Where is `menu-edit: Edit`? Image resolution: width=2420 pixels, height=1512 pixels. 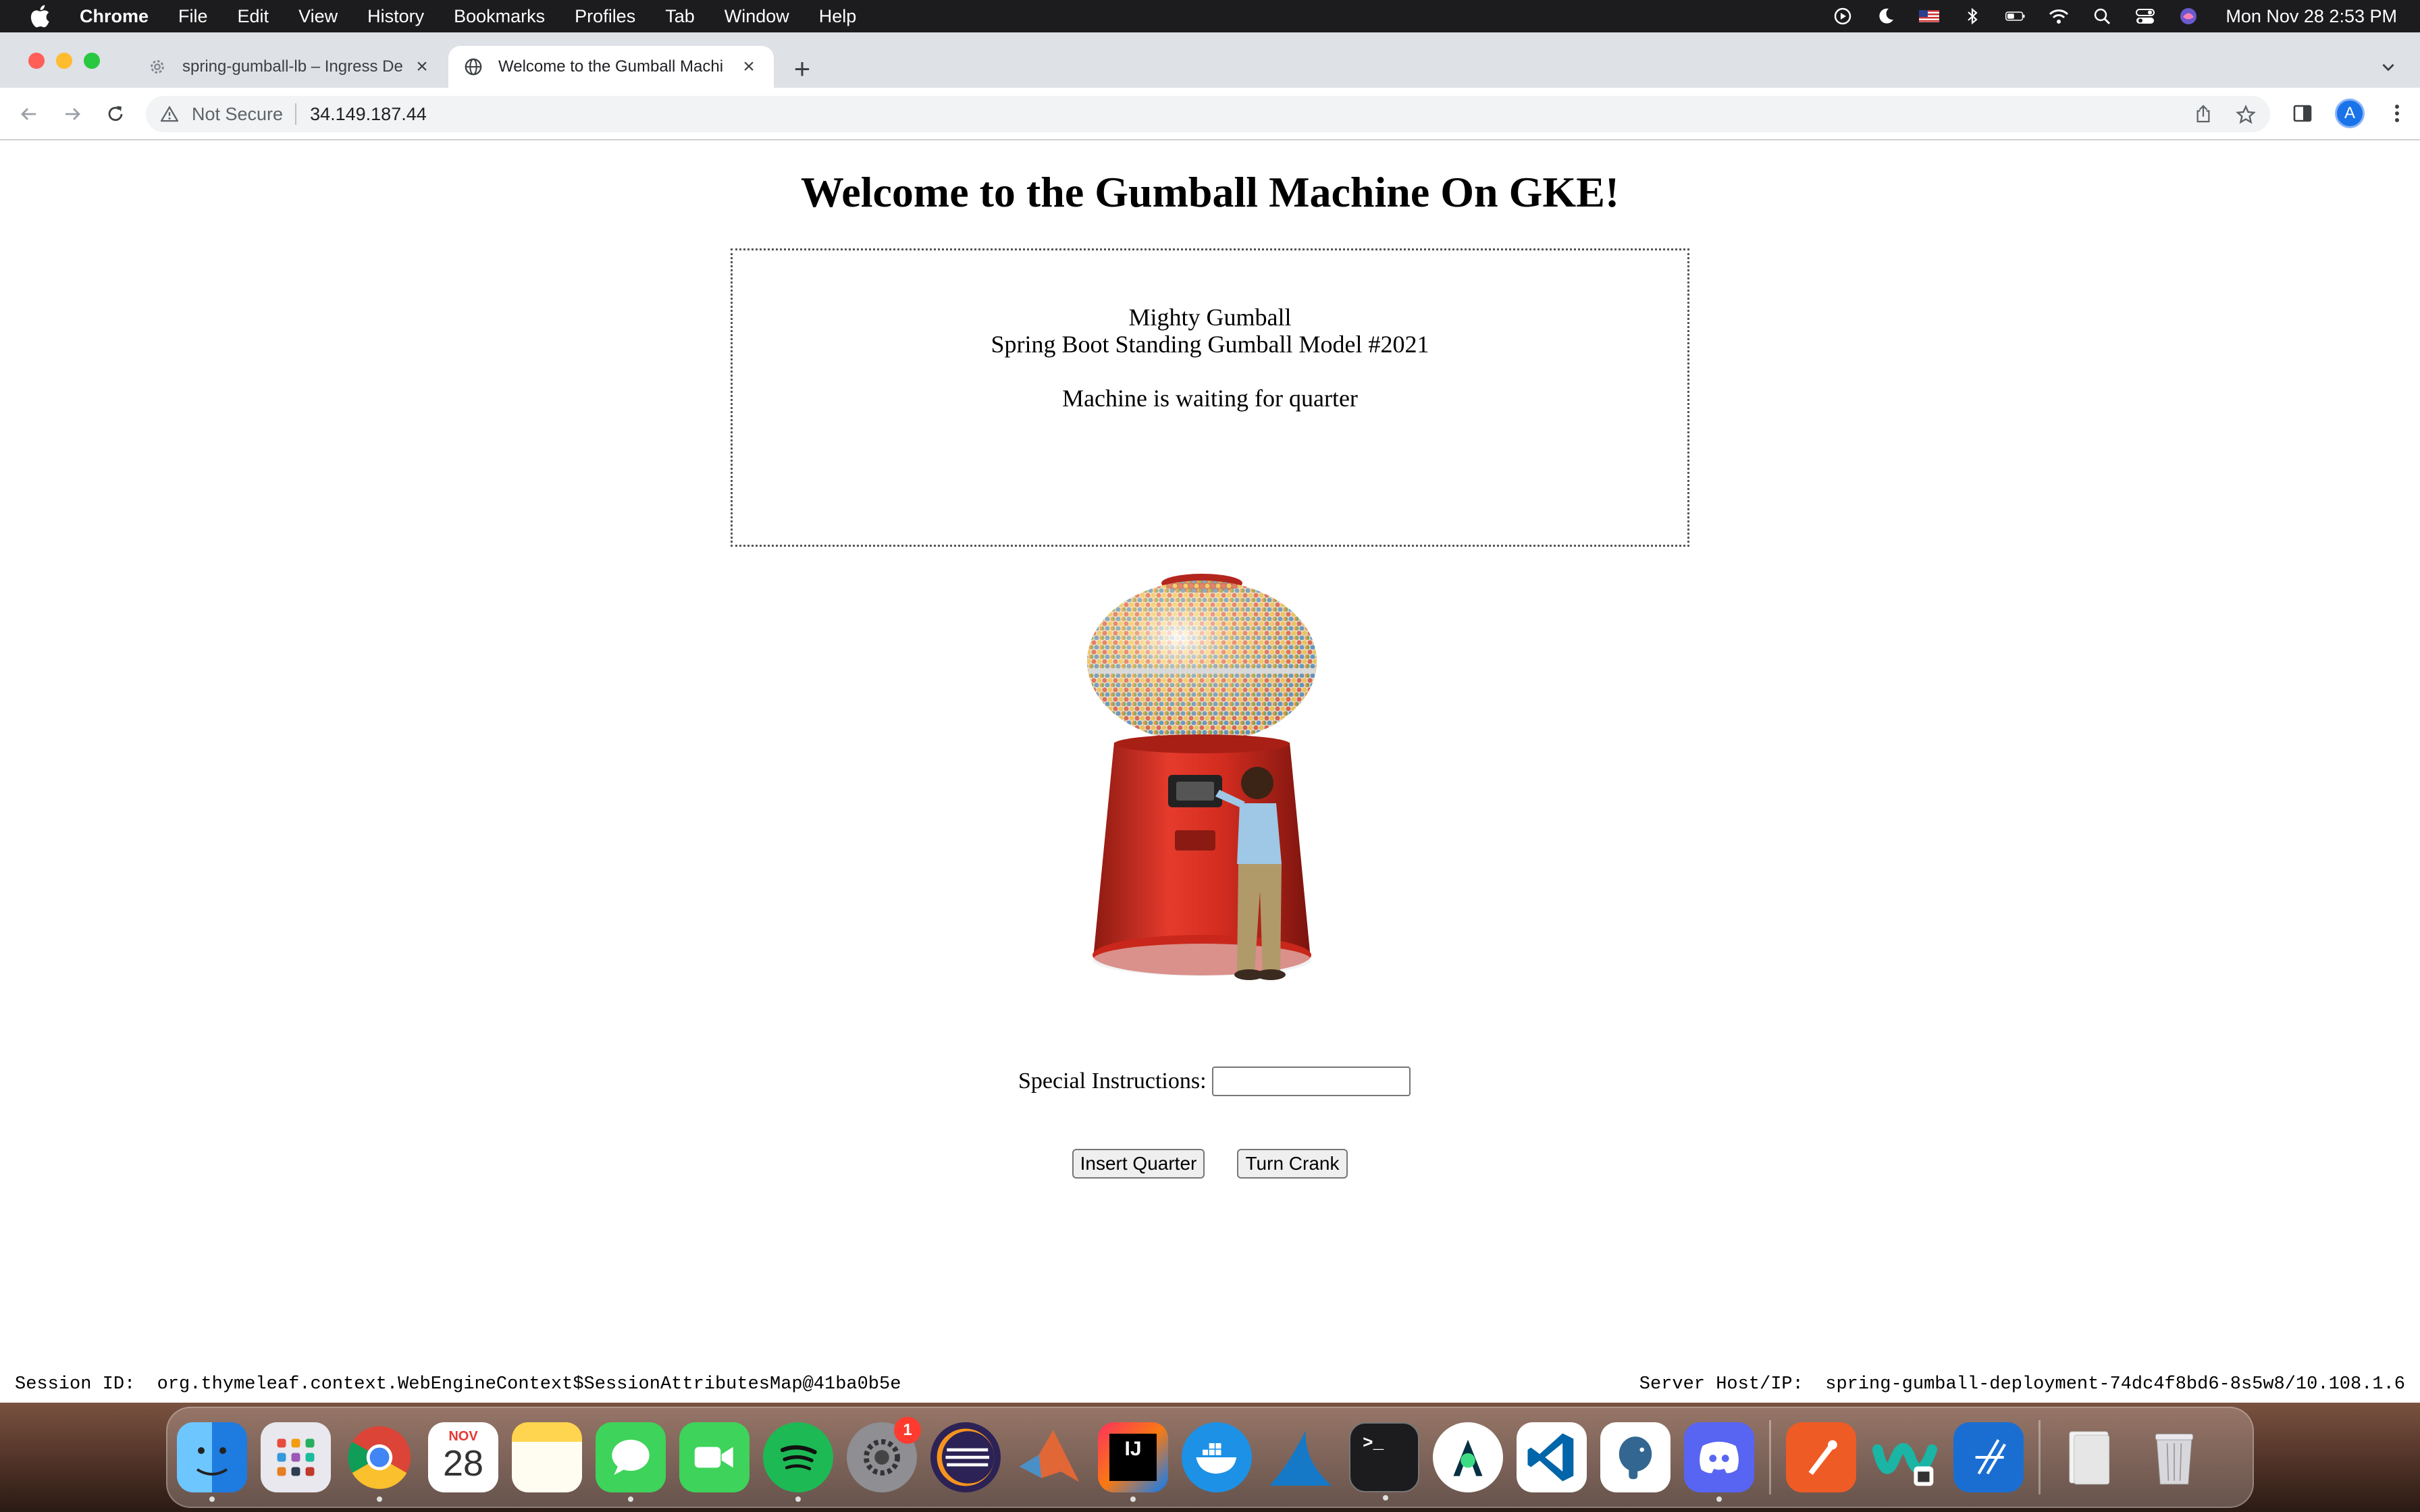 menu-edit: Edit is located at coordinates (253, 16).